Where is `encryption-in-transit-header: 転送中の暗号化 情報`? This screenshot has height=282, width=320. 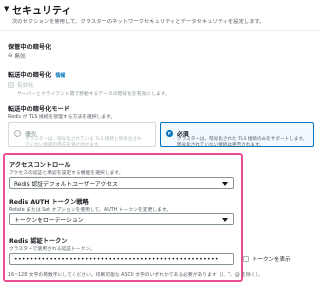
encryption-in-transit-header: 転送中の暗号化 情報 is located at coordinates (36, 74).